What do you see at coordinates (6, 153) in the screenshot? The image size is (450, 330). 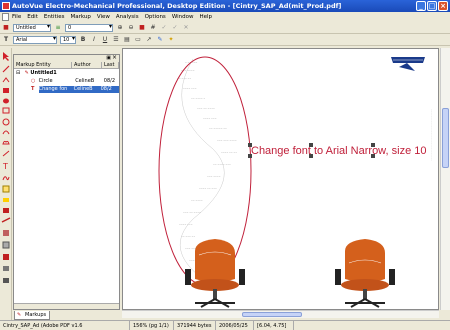 I see `leader-tool-icon` at bounding box center [6, 153].